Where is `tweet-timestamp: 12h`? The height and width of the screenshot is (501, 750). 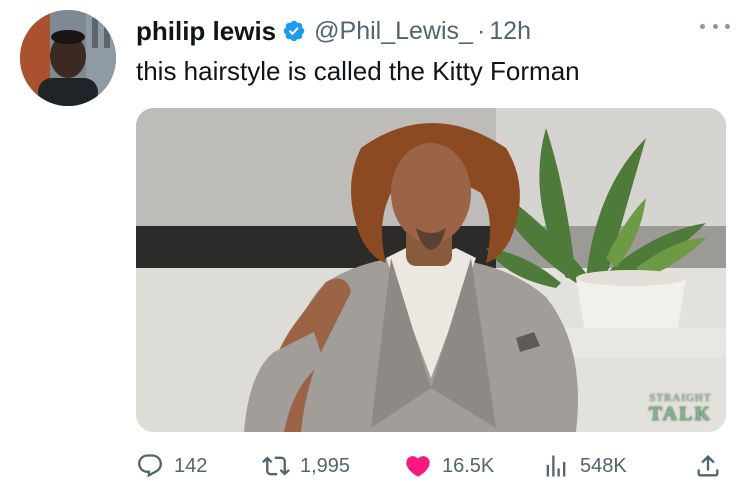
tweet-timestamp: 12h is located at coordinates (510, 31).